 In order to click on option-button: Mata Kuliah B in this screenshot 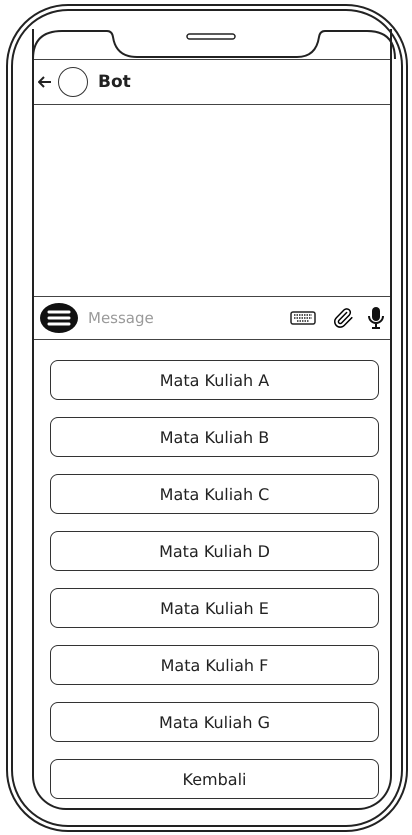, I will do `click(214, 437)`.